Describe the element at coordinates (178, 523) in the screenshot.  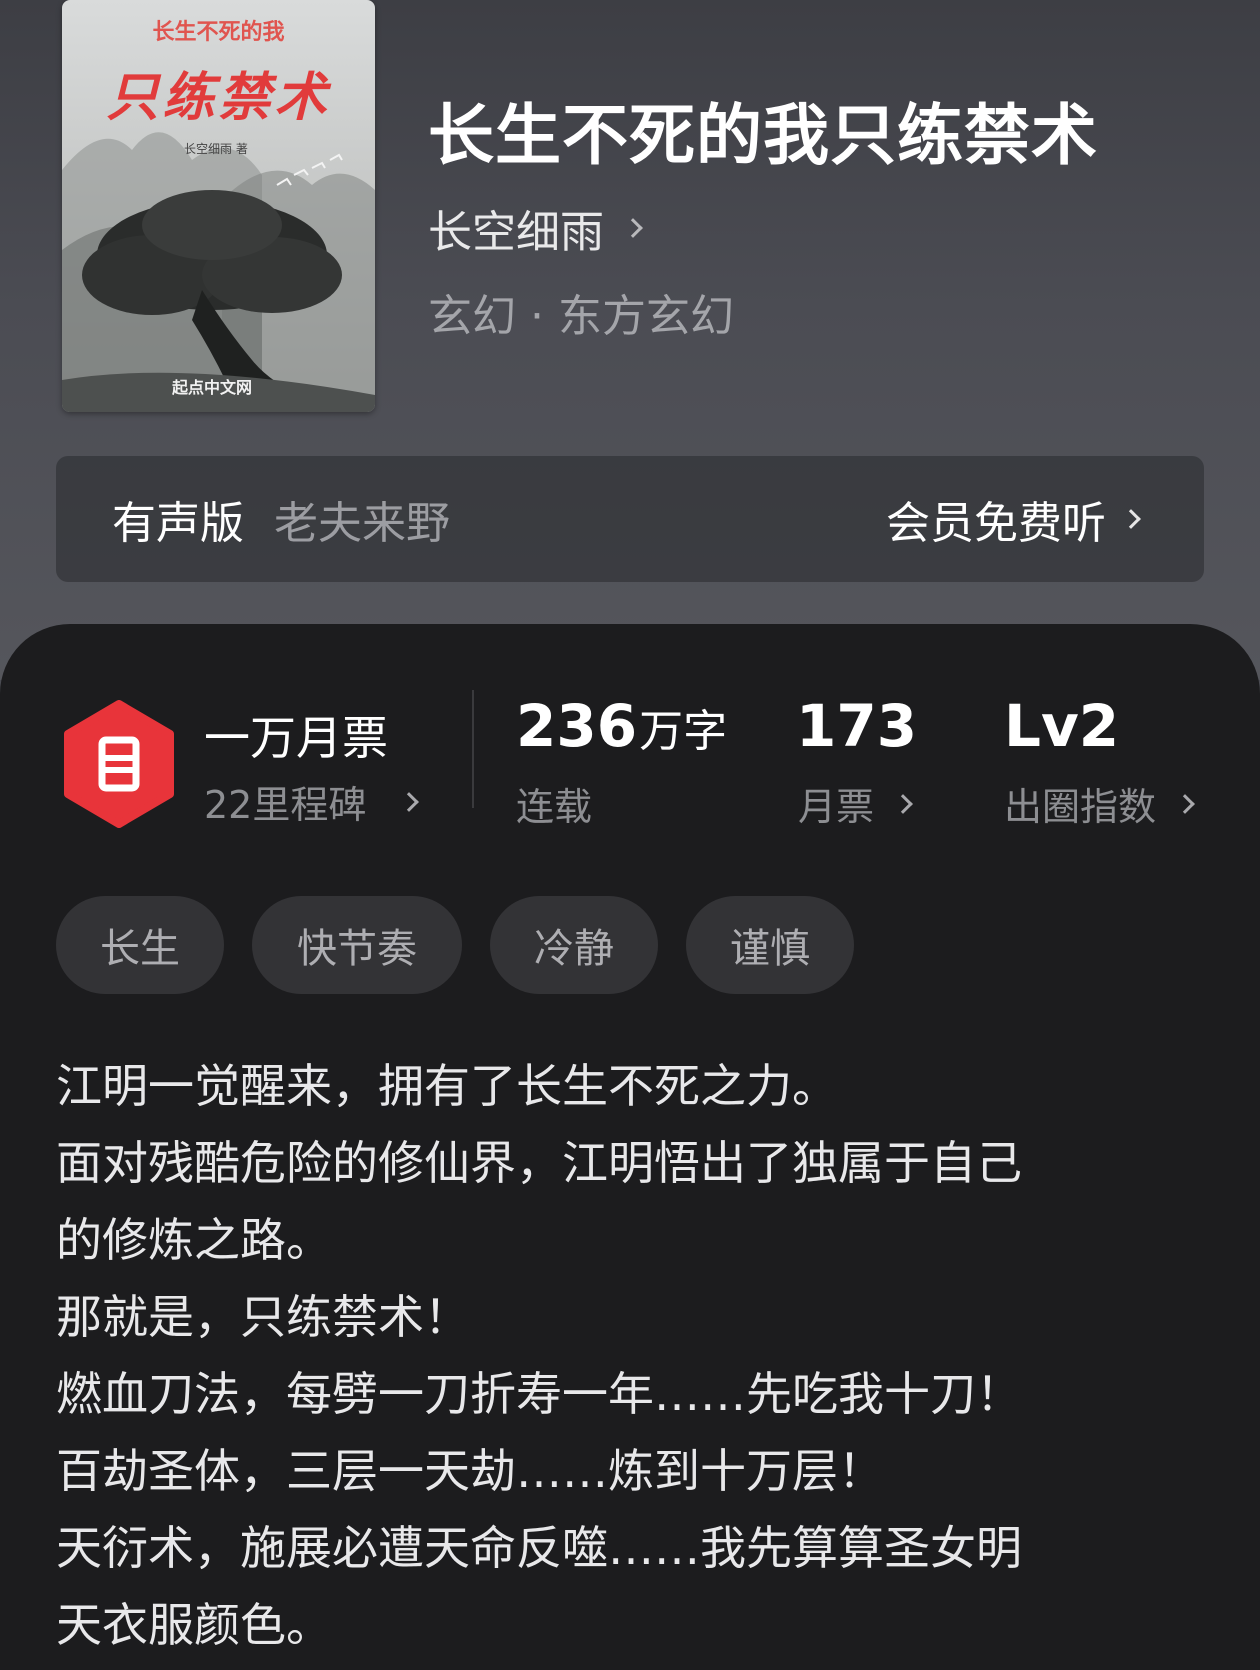
I see `audiobook-label: 有声版` at that location.